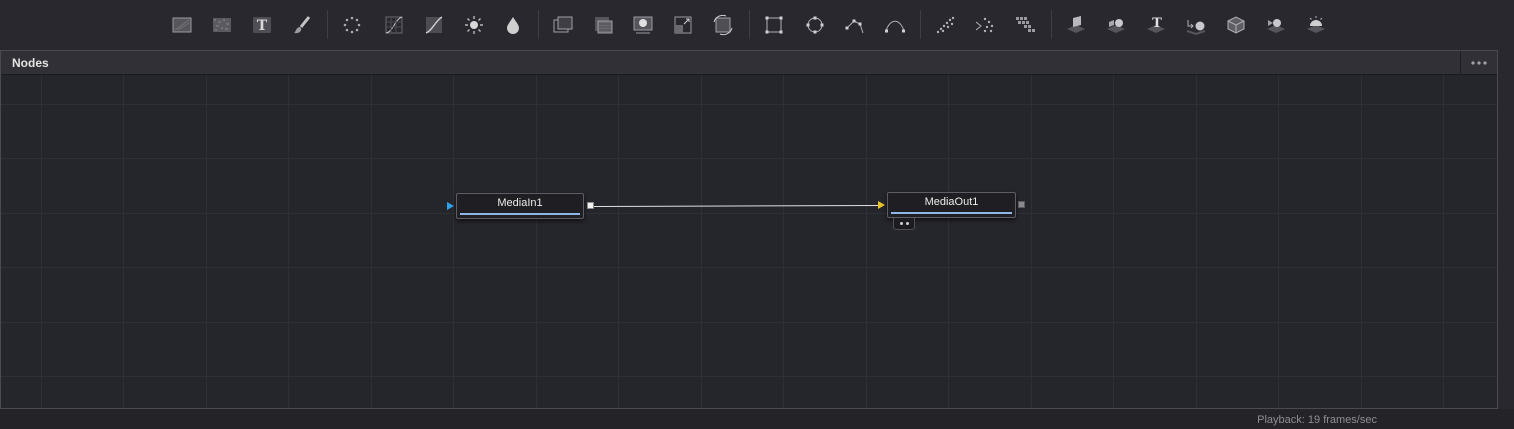 The height and width of the screenshot is (429, 1514). What do you see at coordinates (520, 203) in the screenshot?
I see `node-label: MediaIn1` at bounding box center [520, 203].